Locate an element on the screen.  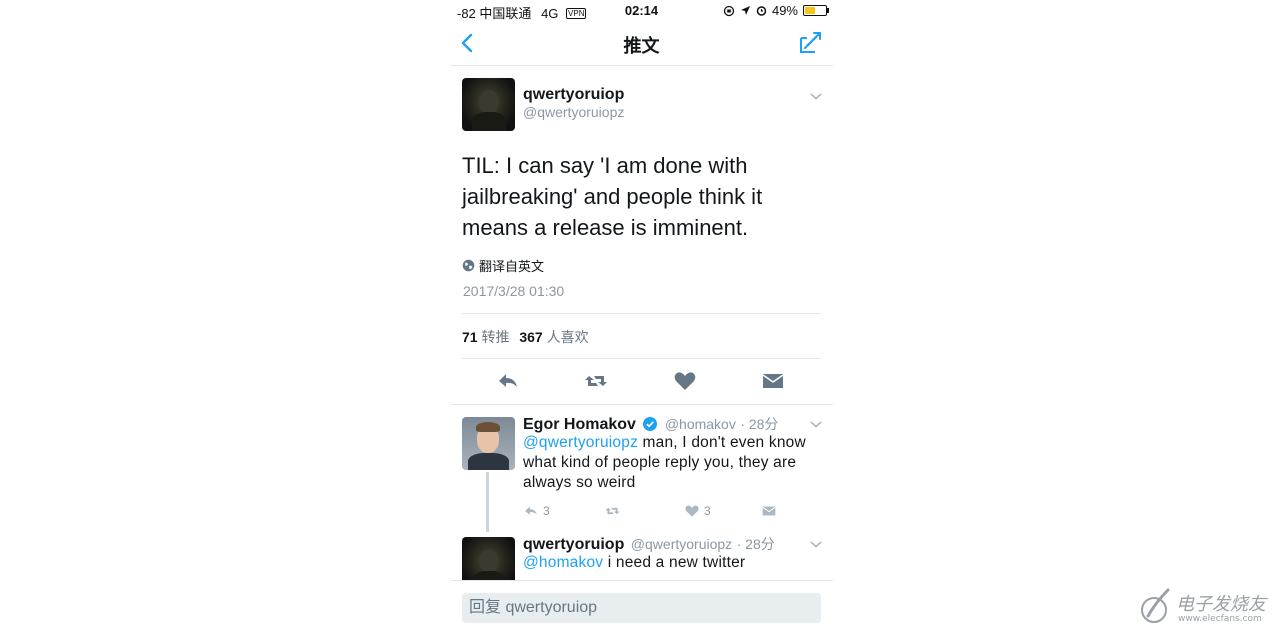
reply-author-name: Egor Homakov is located at coordinates (579, 424).